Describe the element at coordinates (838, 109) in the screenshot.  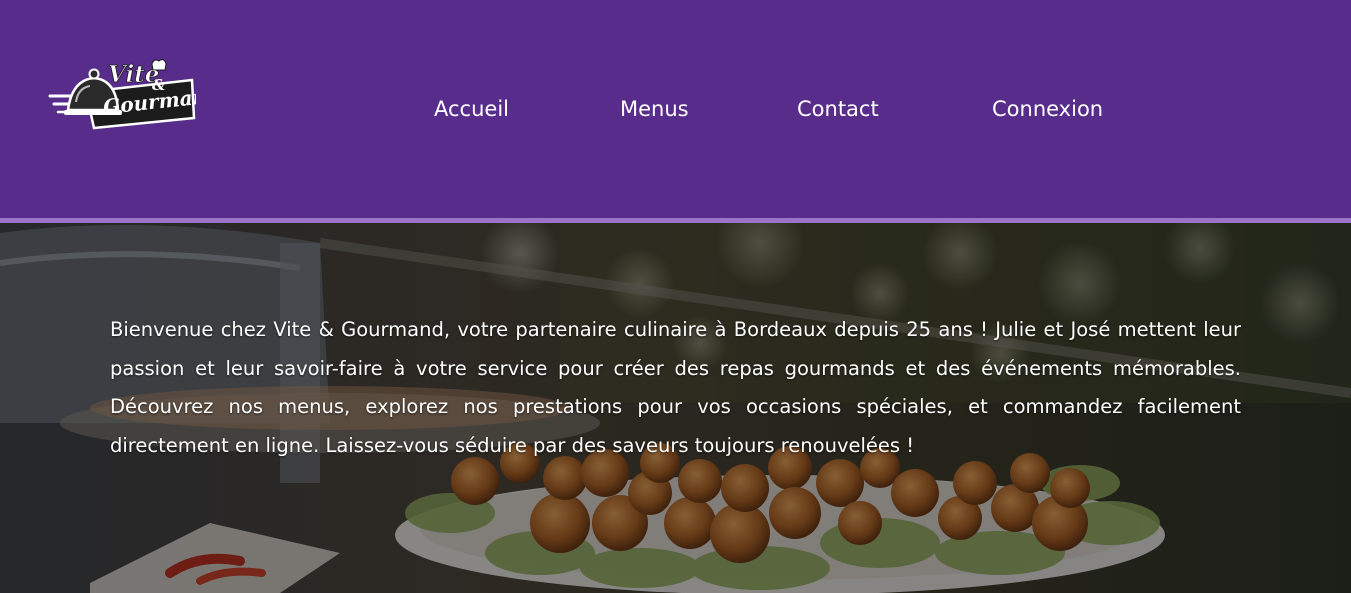
I see `nav-link-contact: Contact` at that location.